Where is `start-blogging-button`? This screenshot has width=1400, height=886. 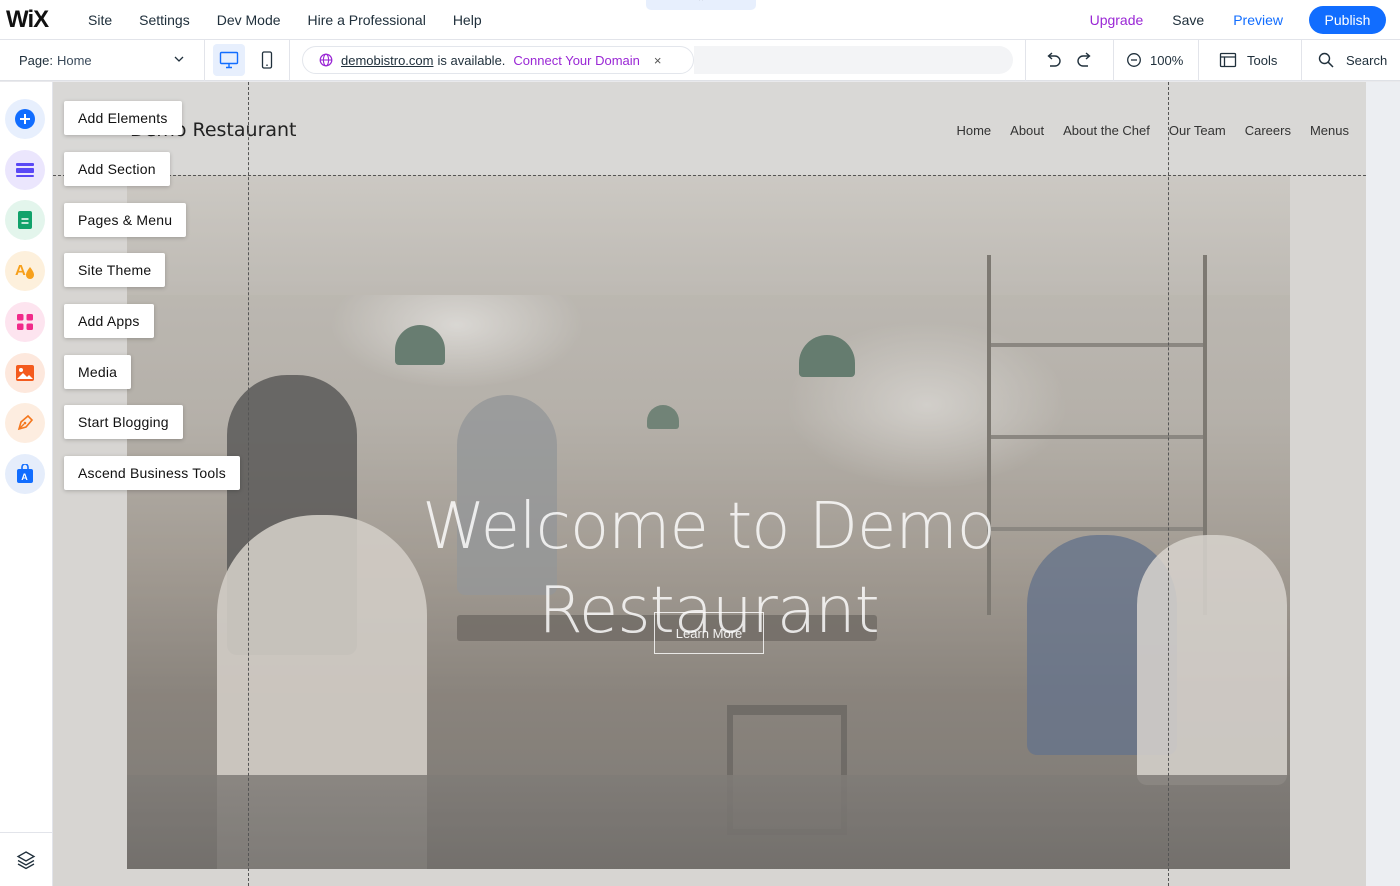
start-blogging-button is located at coordinates (25, 423).